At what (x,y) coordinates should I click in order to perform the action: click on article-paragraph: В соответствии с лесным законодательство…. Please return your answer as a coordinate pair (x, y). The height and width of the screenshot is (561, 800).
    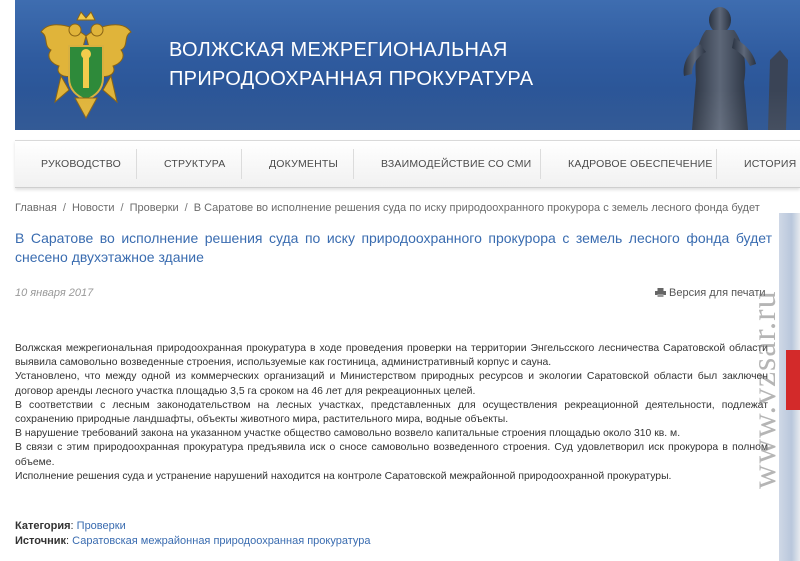
    Looking at the image, I should click on (391, 412).